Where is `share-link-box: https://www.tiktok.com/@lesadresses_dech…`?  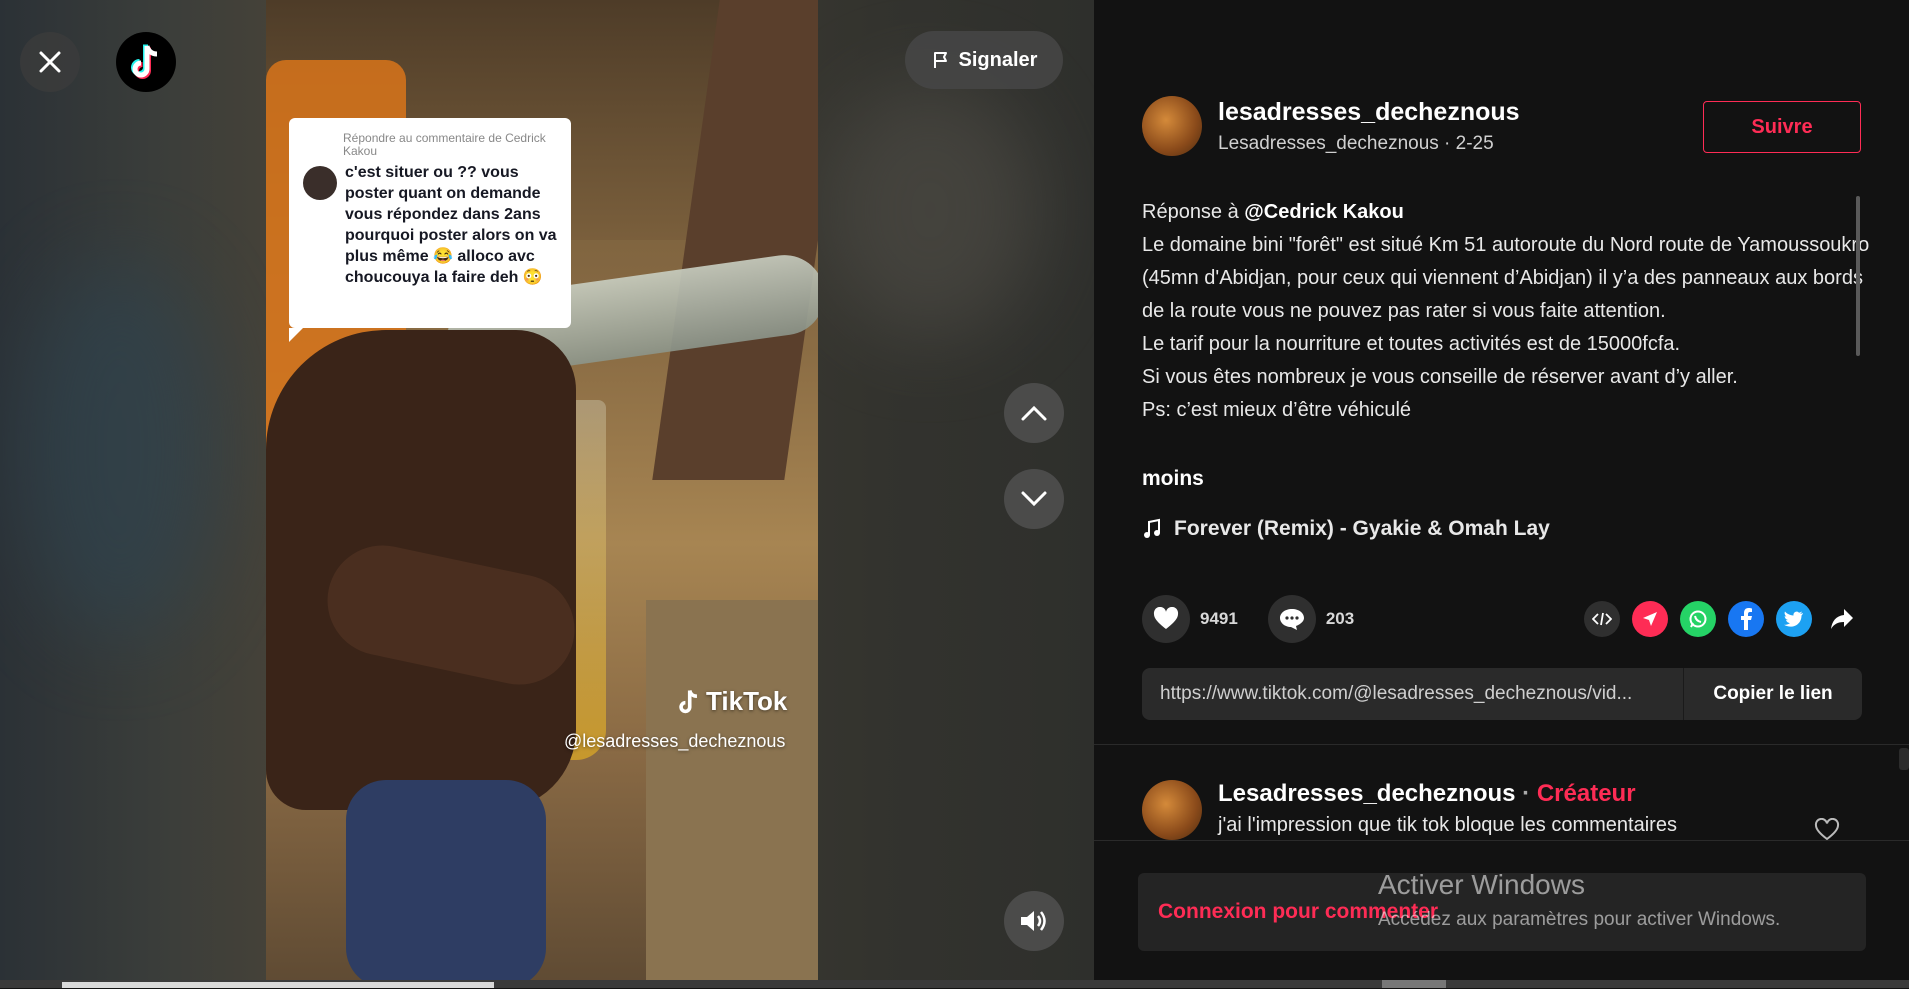 share-link-box: https://www.tiktok.com/@lesadresses_dech… is located at coordinates (1502, 694).